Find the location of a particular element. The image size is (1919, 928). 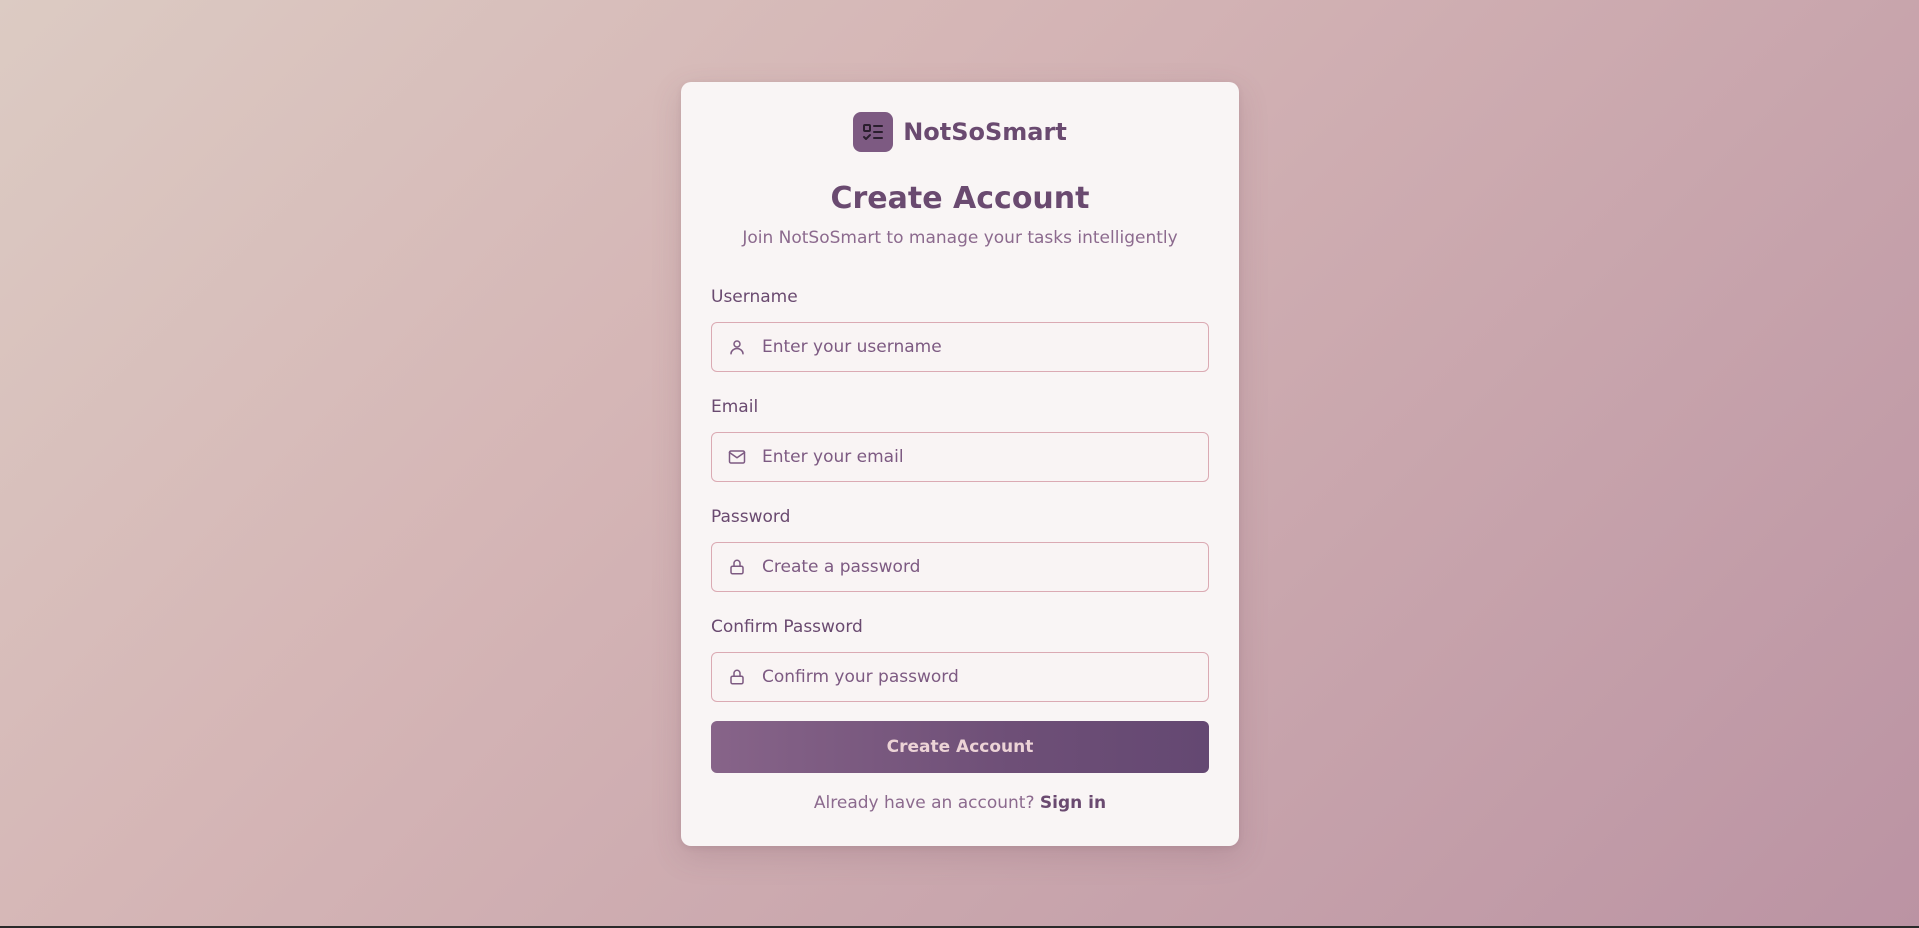

mail-icon is located at coordinates (737, 457).